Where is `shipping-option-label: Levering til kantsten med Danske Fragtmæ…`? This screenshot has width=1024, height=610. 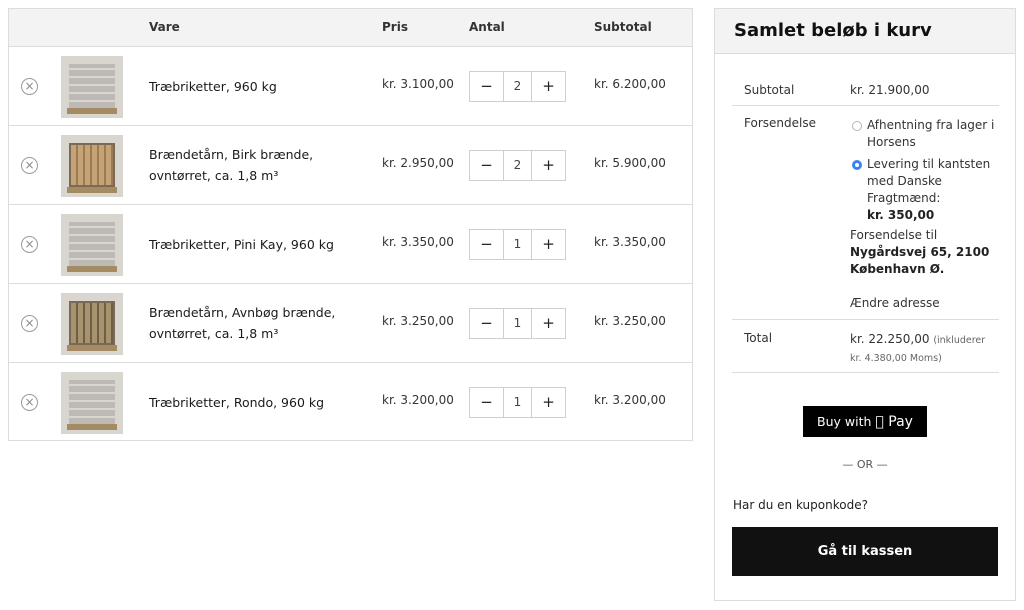 shipping-option-label: Levering til kantsten med Danske Fragtmæ… is located at coordinates (929, 181).